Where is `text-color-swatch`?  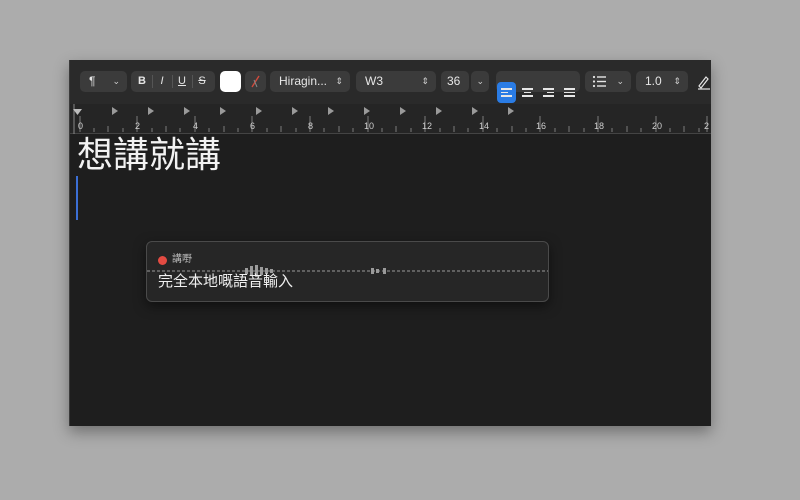 text-color-swatch is located at coordinates (230, 81).